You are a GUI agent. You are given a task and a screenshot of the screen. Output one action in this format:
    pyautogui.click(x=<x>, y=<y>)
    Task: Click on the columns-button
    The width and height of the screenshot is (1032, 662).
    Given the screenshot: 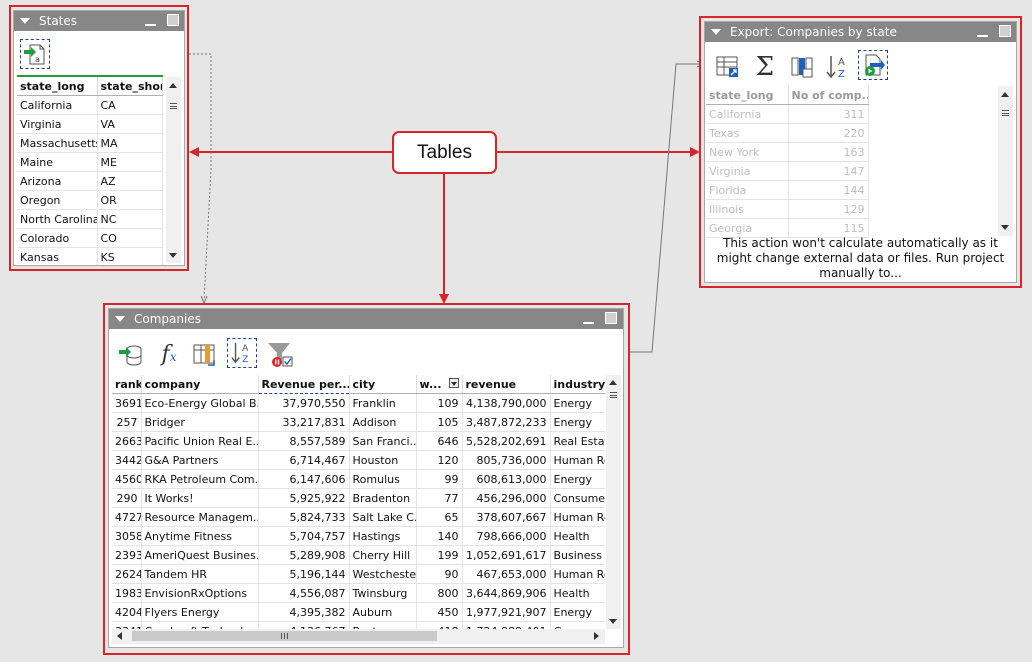 What is the action you would take?
    pyautogui.click(x=802, y=67)
    